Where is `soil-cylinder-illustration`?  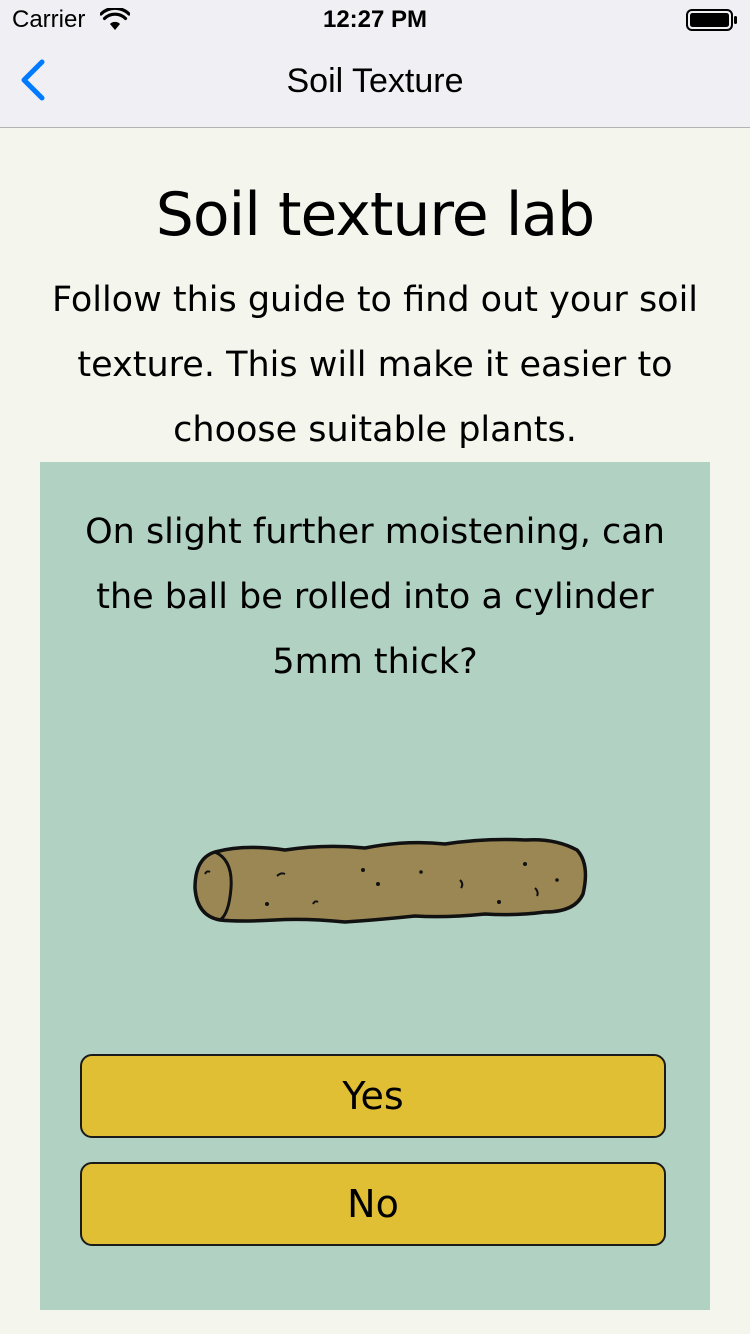 soil-cylinder-illustration is located at coordinates (390, 880).